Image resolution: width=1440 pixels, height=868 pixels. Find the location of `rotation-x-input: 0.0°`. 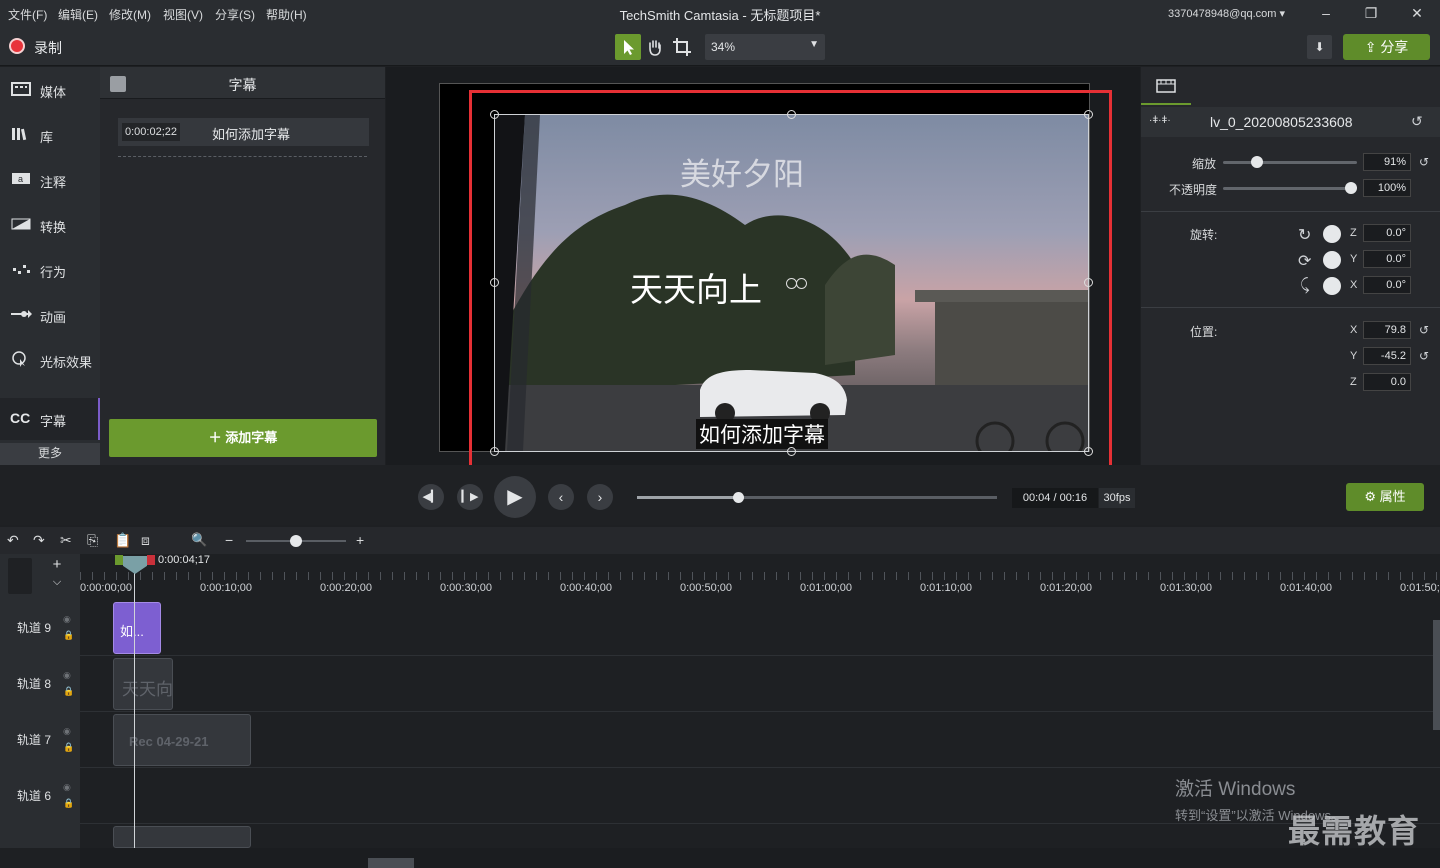

rotation-x-input: 0.0° is located at coordinates (1387, 285).